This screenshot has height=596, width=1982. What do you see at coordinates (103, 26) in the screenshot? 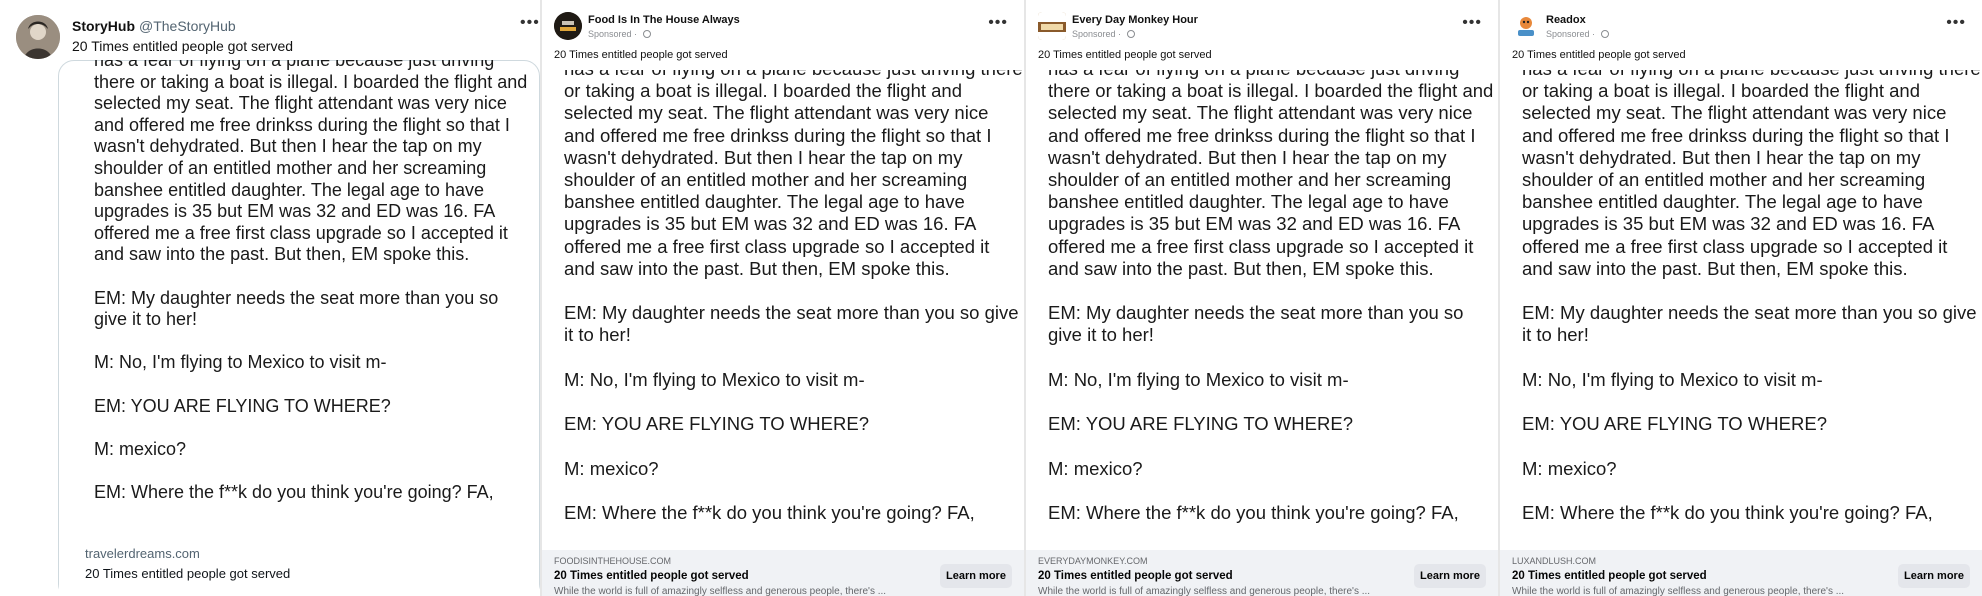
I see `author-name: StoryHub` at bounding box center [103, 26].